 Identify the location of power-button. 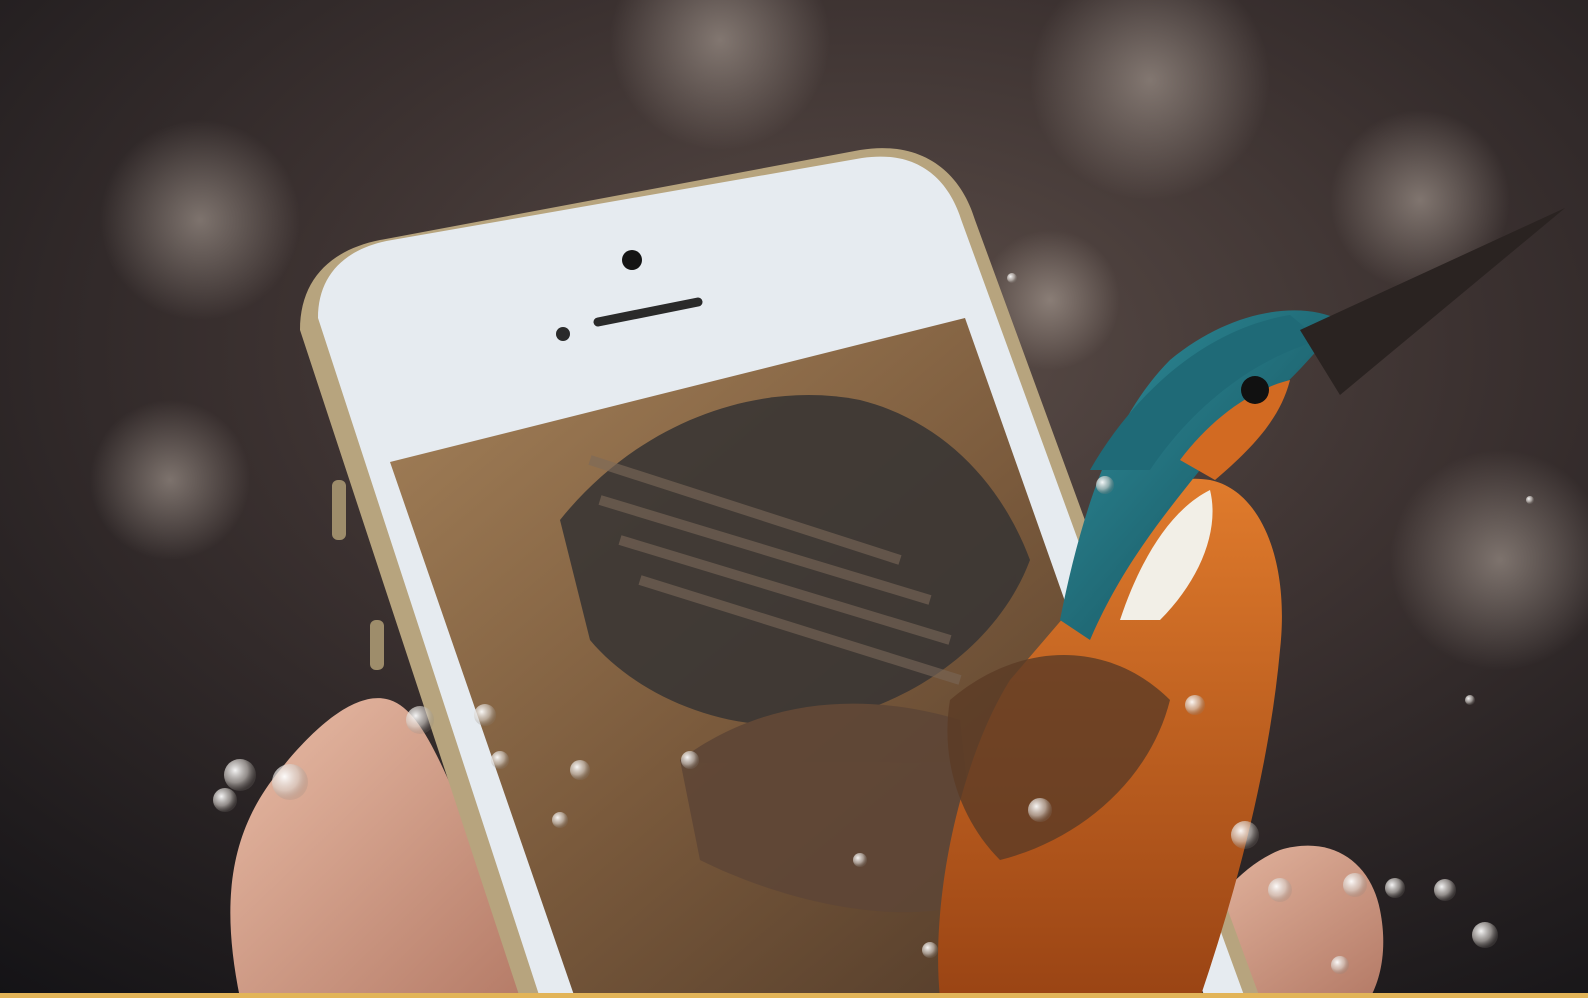
(377, 645).